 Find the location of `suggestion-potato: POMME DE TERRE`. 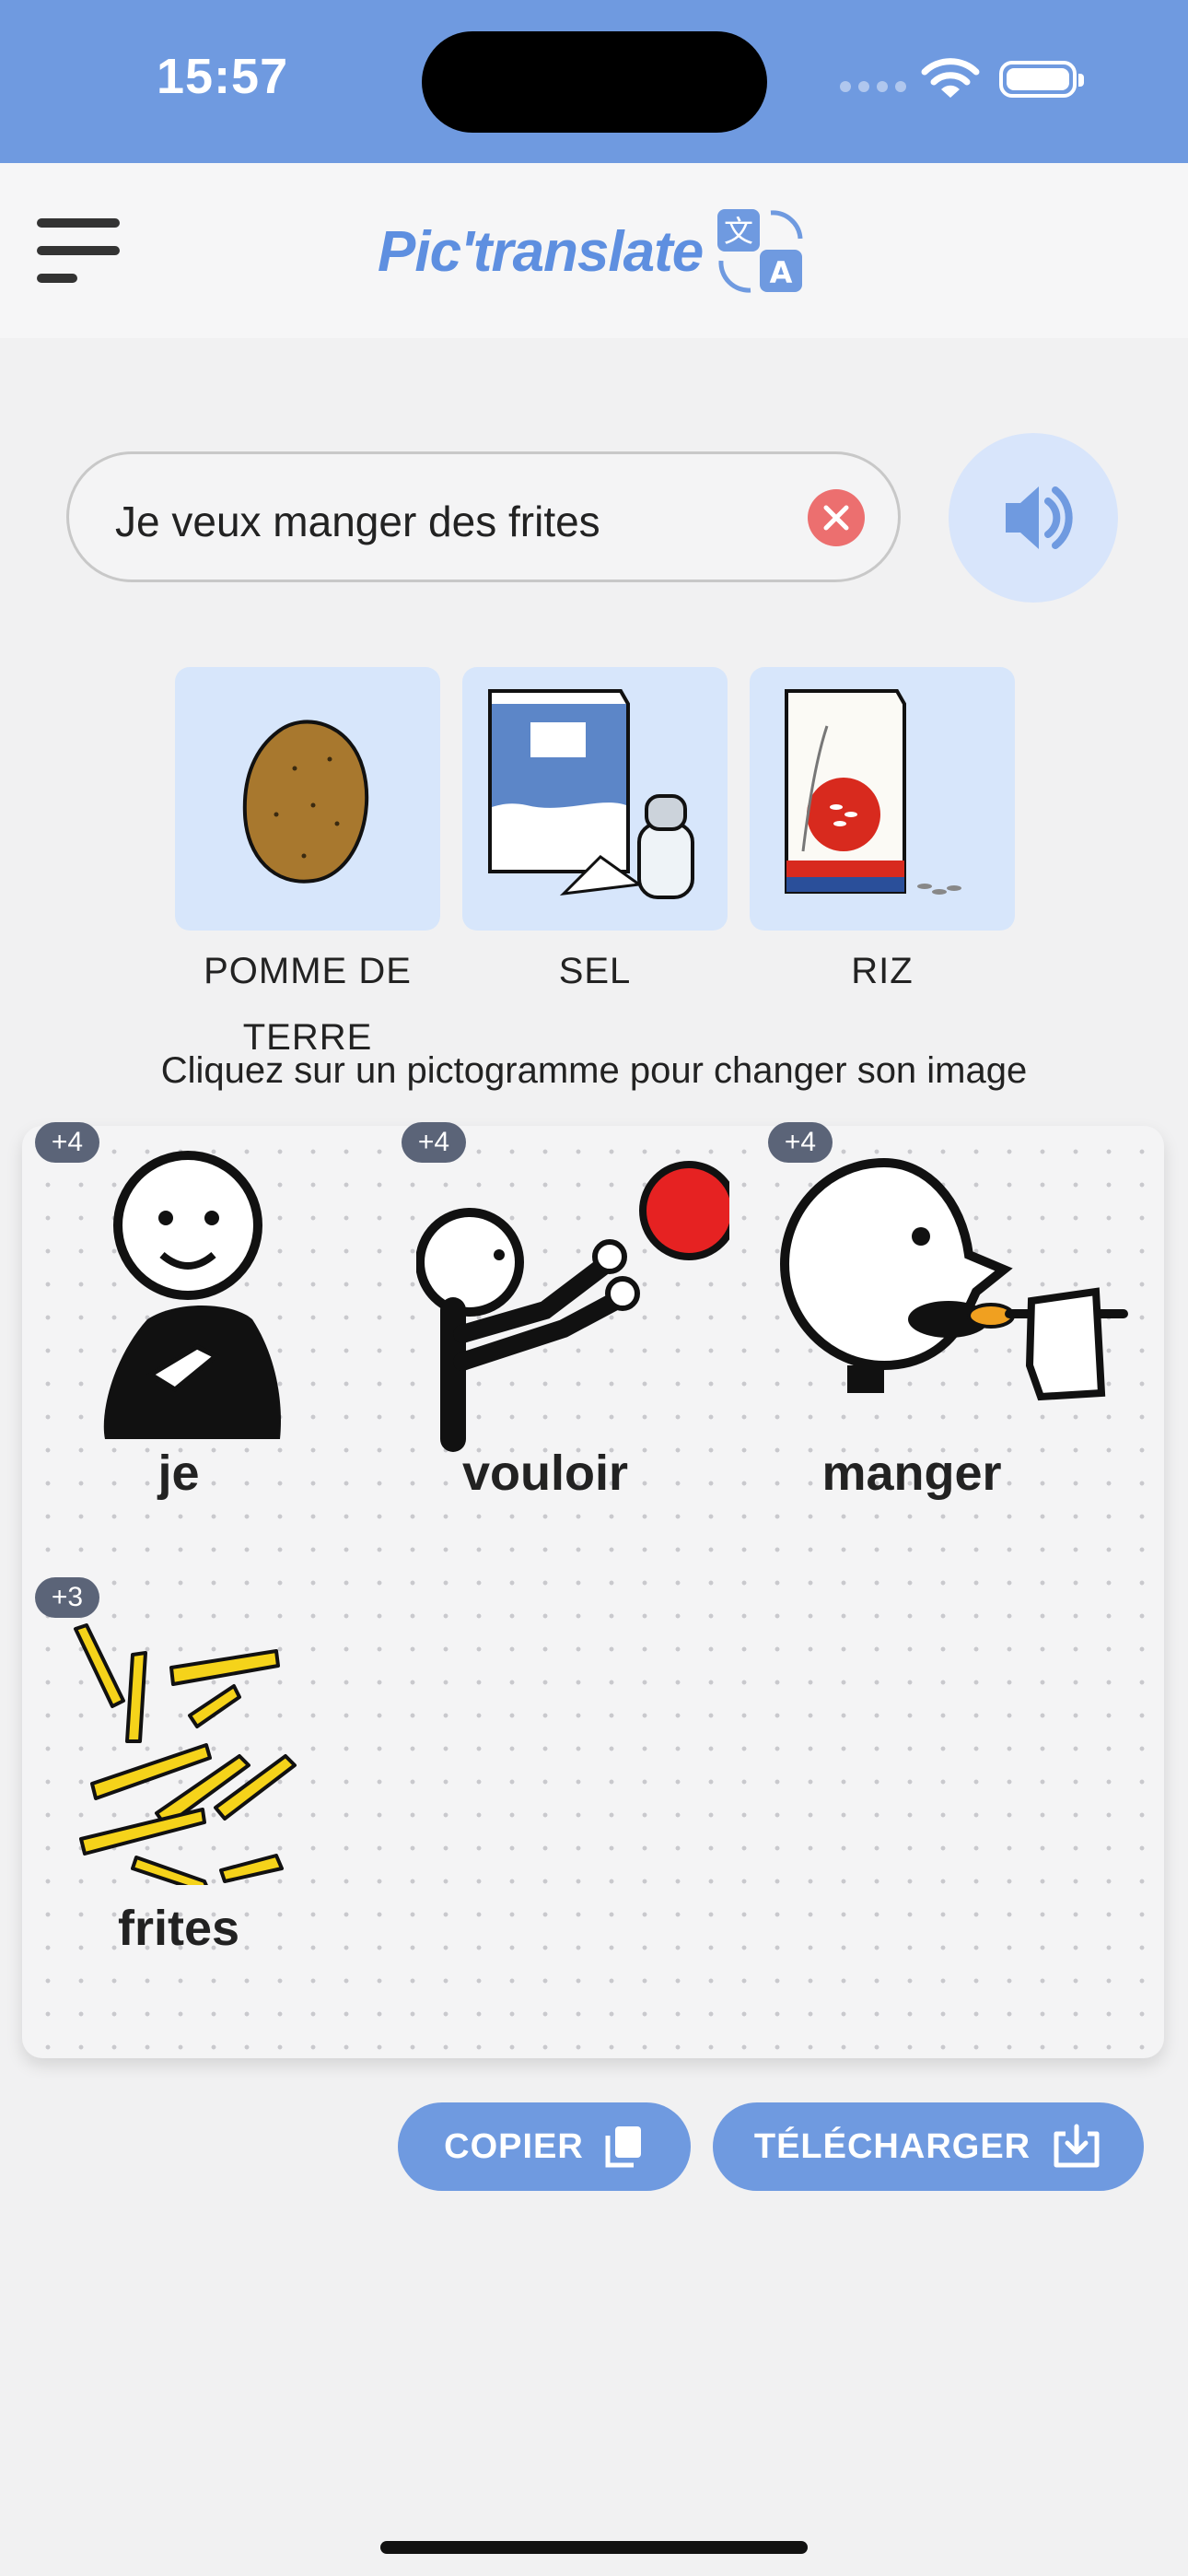

suggestion-potato: POMME DE TERRE is located at coordinates (307, 869).